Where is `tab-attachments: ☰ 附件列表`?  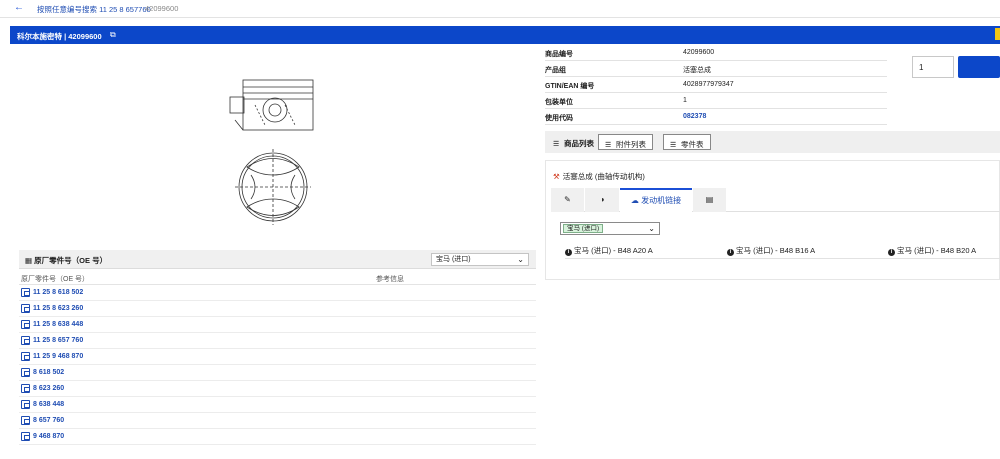 tab-attachments: ☰ 附件列表 is located at coordinates (625, 142).